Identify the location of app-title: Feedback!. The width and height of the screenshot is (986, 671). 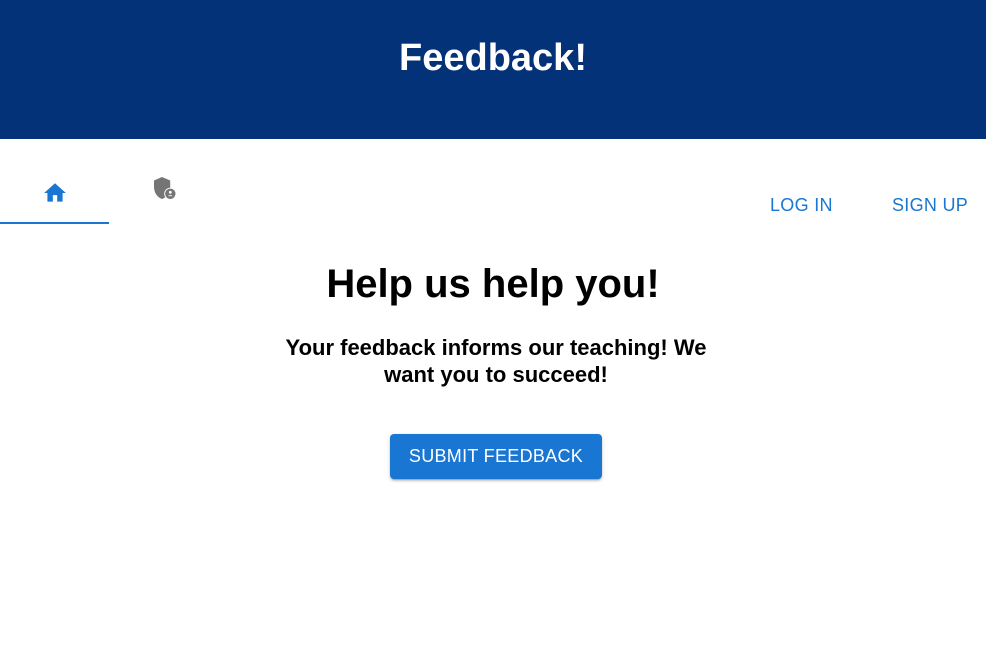
(493, 58).